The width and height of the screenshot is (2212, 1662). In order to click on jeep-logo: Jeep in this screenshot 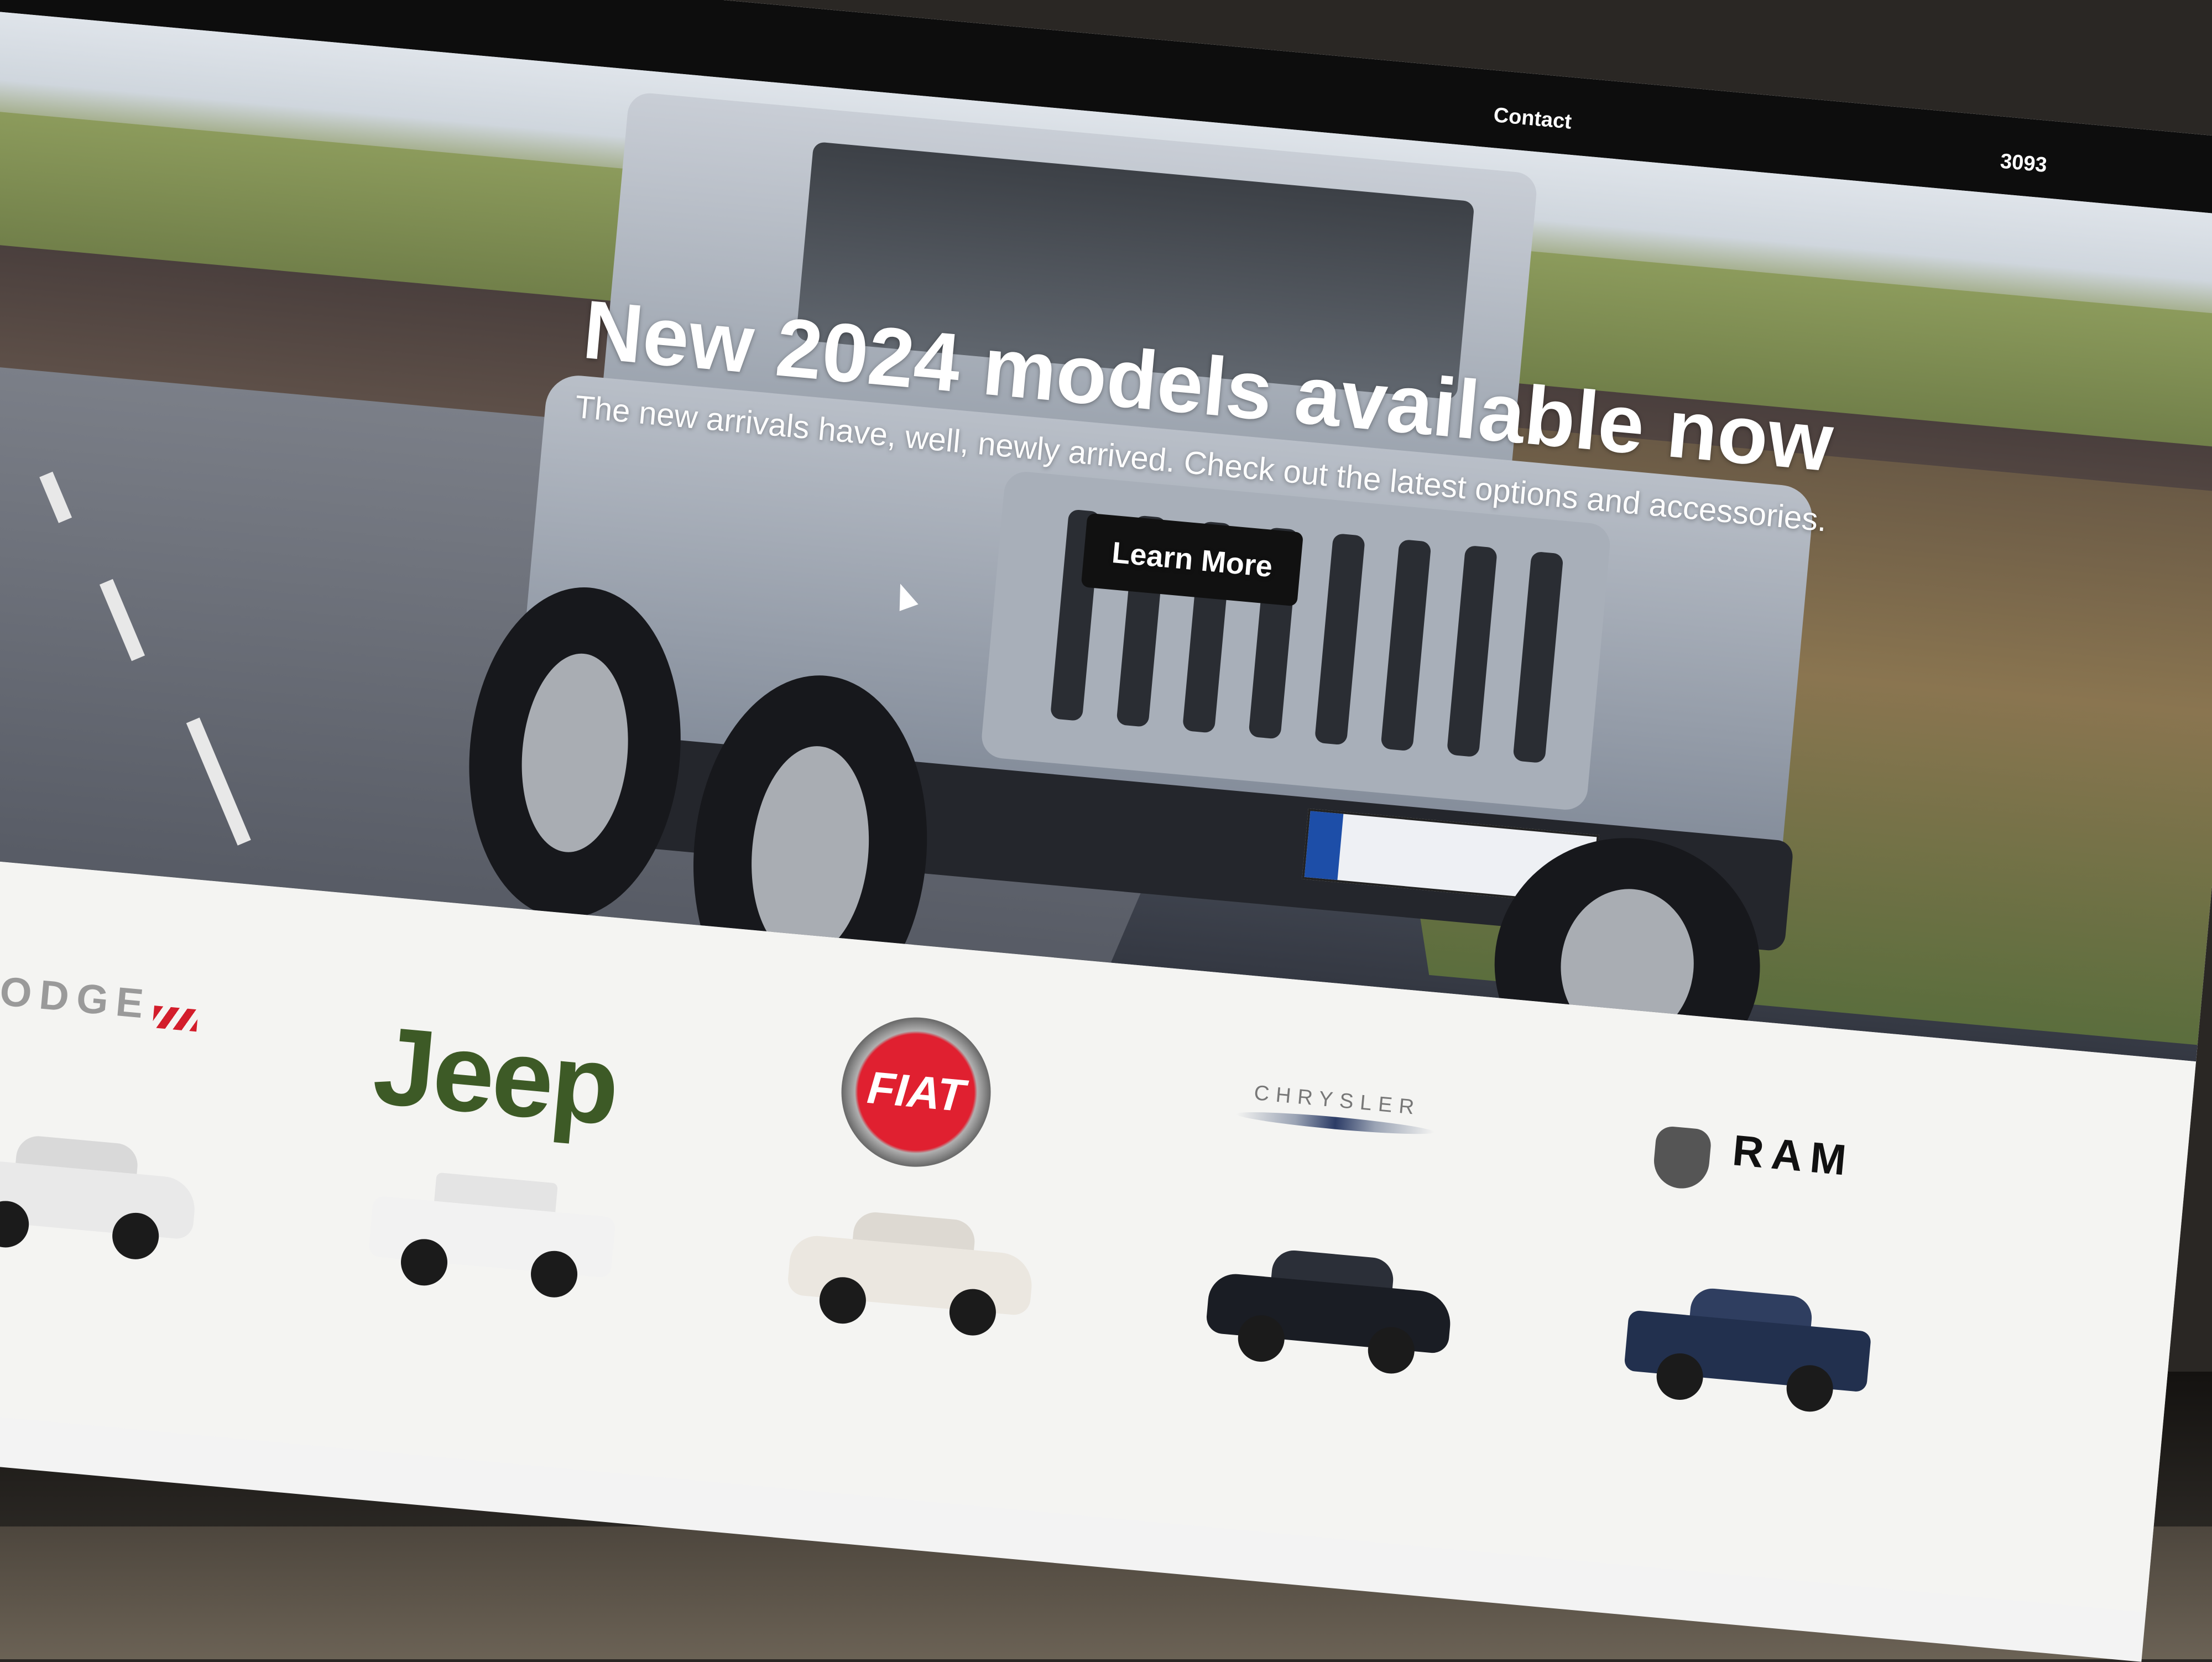, I will do `click(496, 1076)`.